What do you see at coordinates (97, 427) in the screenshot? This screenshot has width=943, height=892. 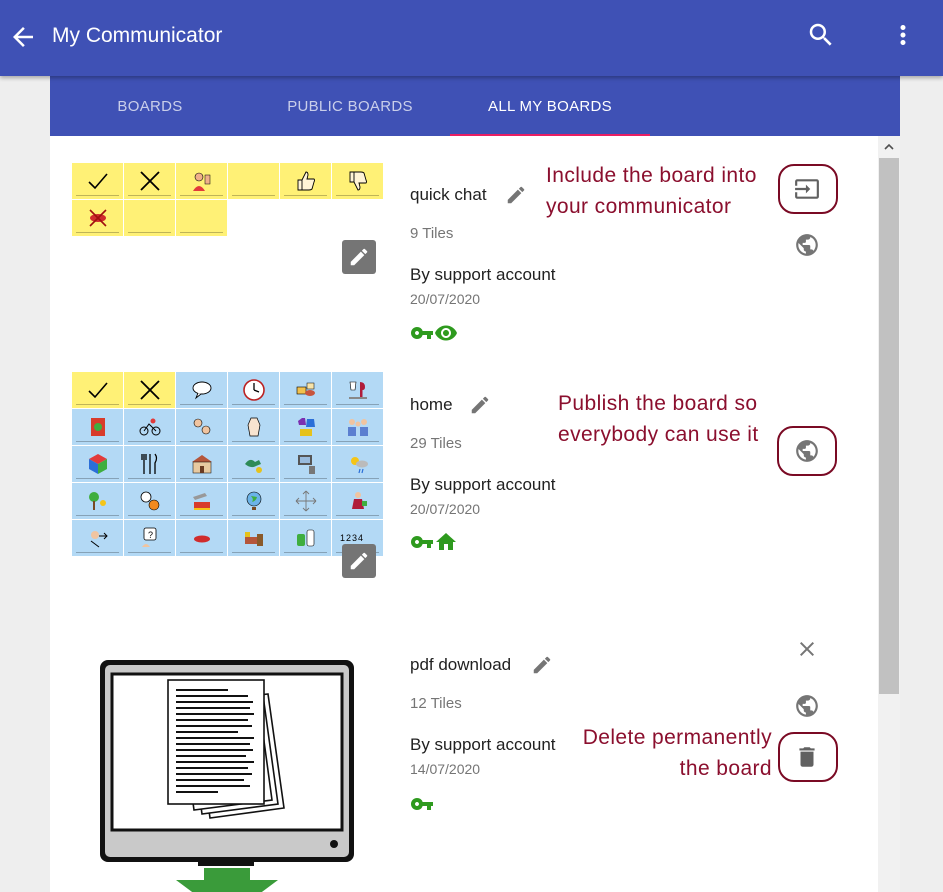 I see `snack-bag-icon` at bounding box center [97, 427].